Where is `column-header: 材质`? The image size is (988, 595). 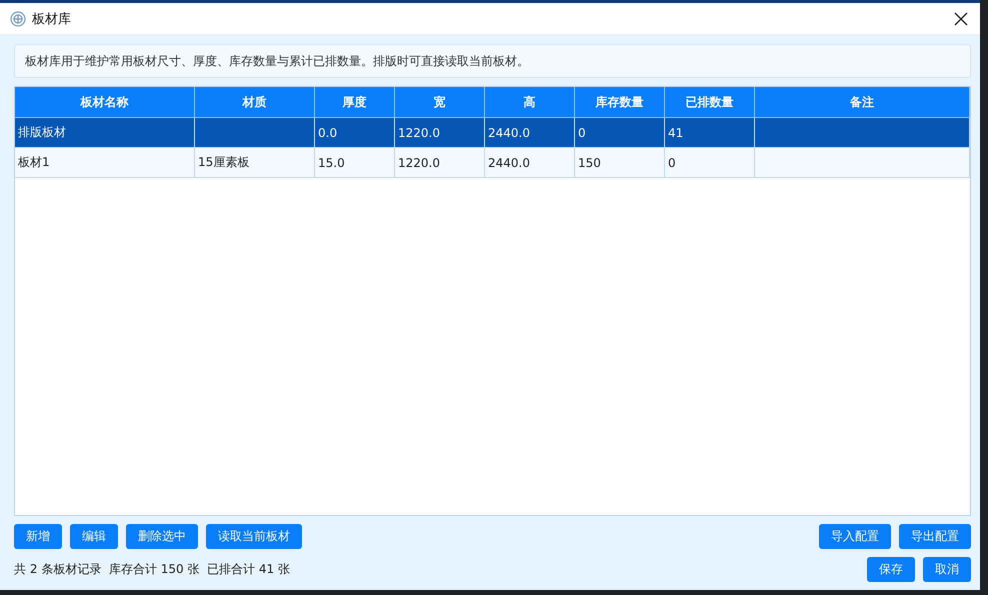
column-header: 材质 is located at coordinates (255, 102).